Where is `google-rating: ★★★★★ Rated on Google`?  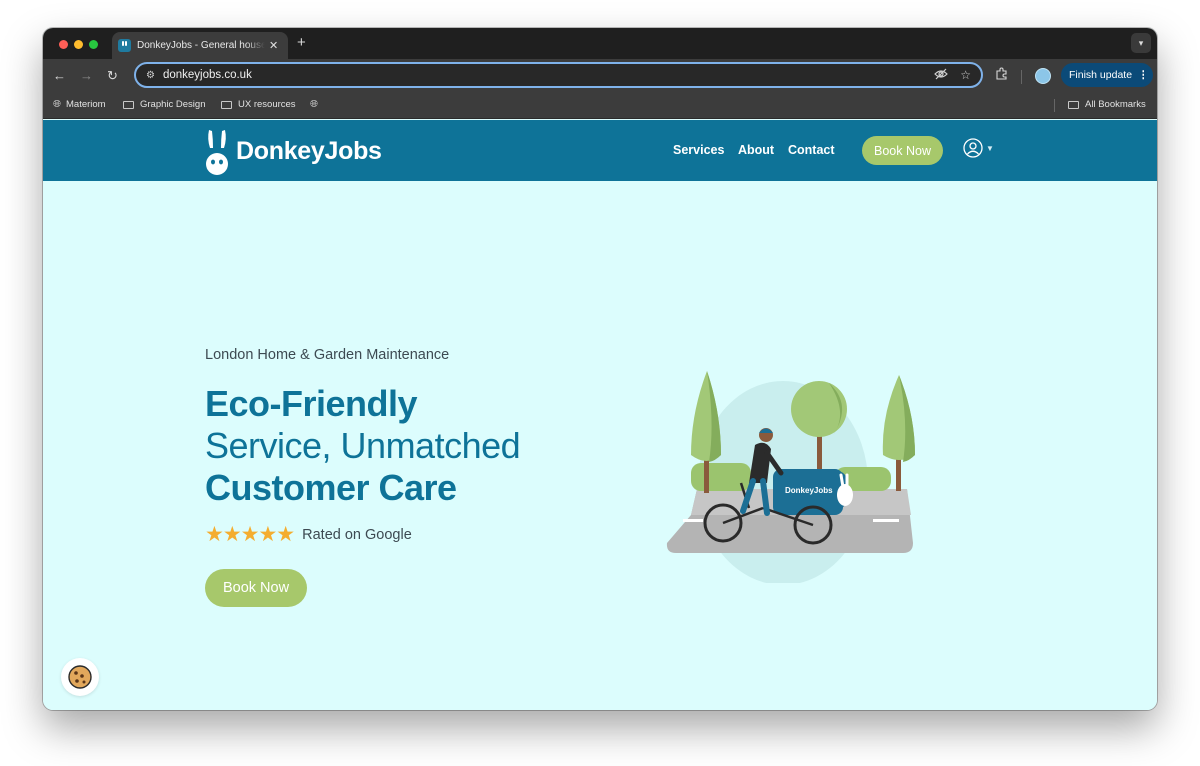 google-rating: ★★★★★ Rated on Google is located at coordinates (308, 534).